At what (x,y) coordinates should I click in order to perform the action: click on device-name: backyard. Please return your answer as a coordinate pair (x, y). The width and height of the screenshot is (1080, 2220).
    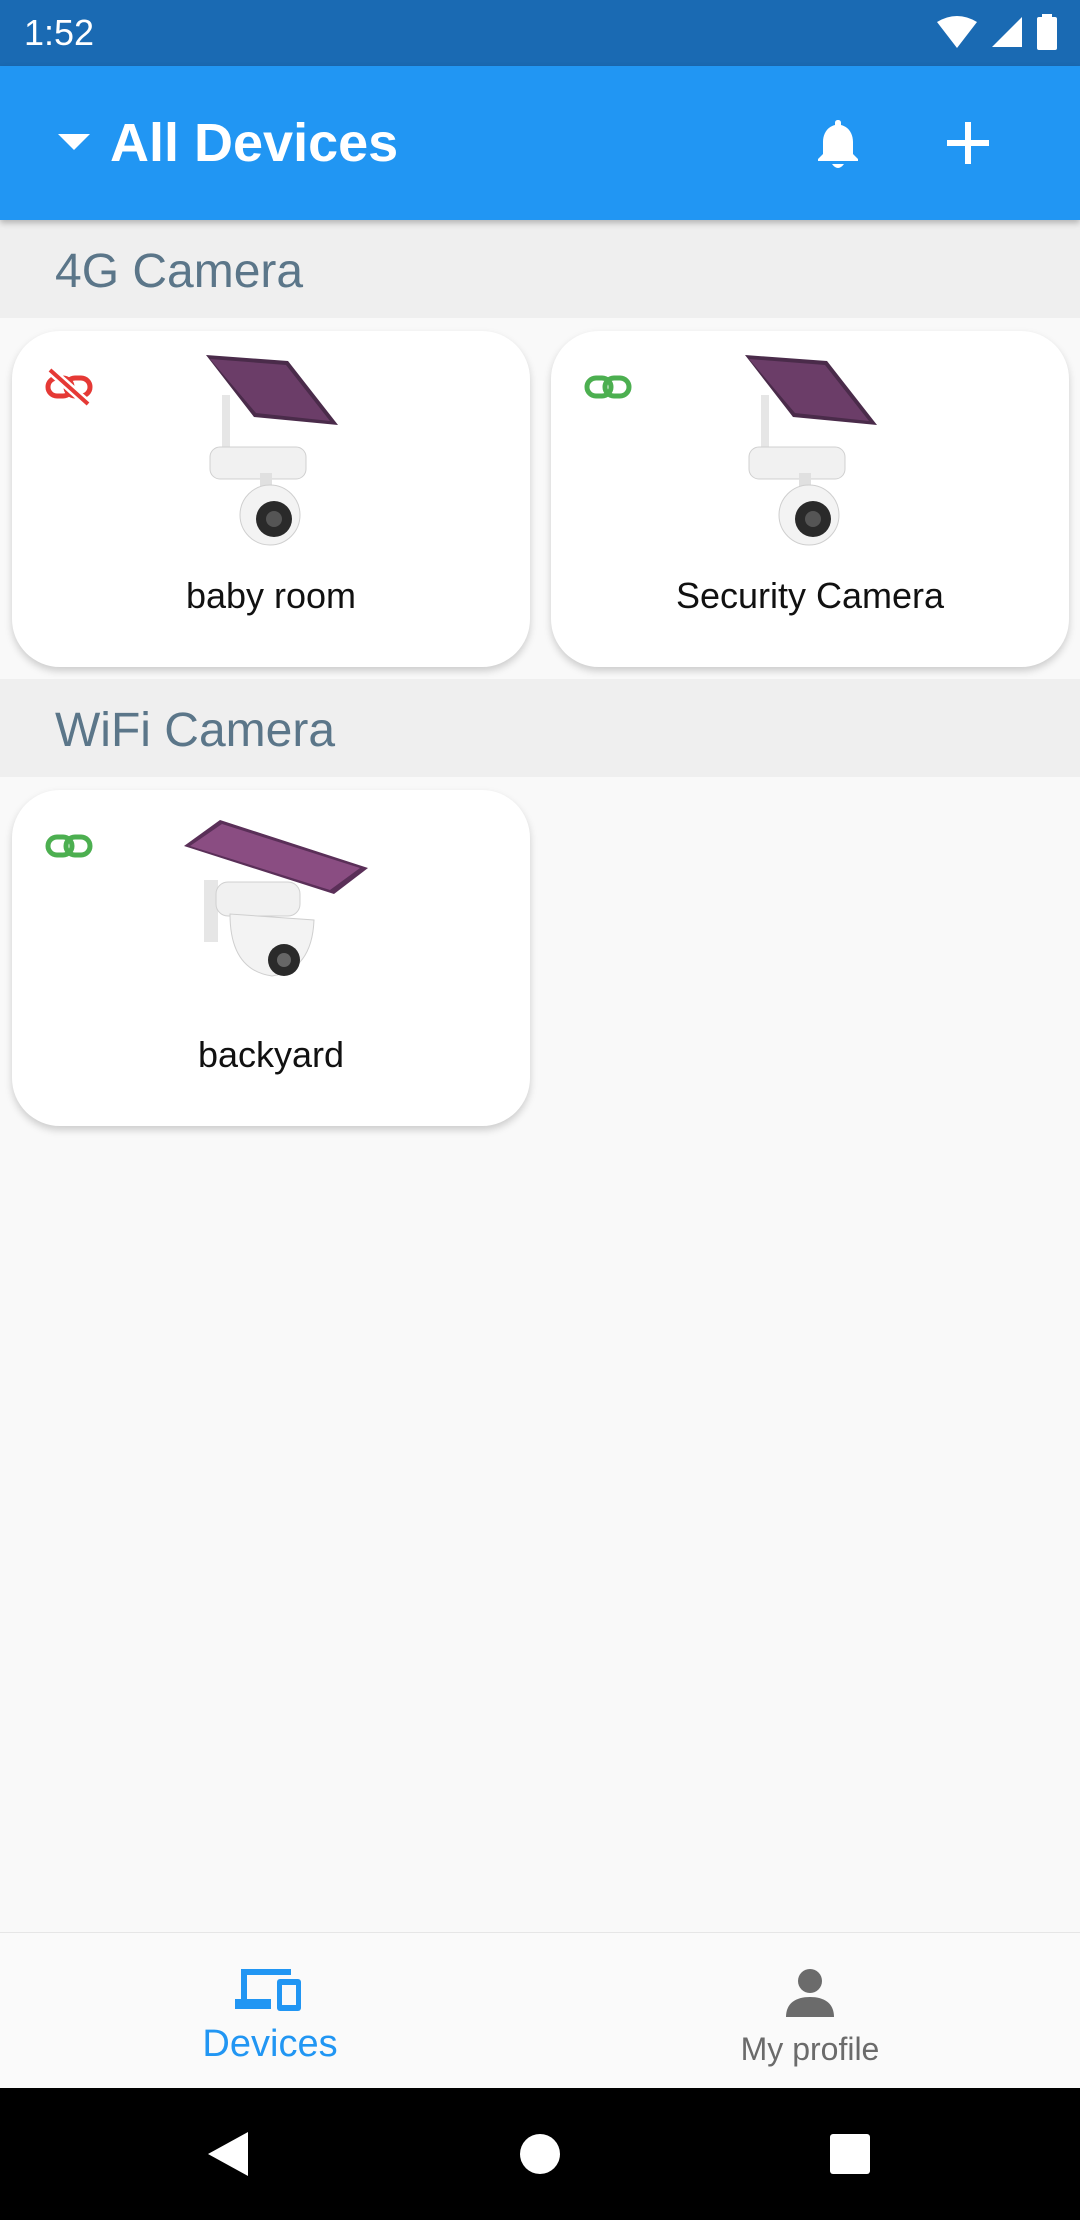
    Looking at the image, I should click on (271, 1054).